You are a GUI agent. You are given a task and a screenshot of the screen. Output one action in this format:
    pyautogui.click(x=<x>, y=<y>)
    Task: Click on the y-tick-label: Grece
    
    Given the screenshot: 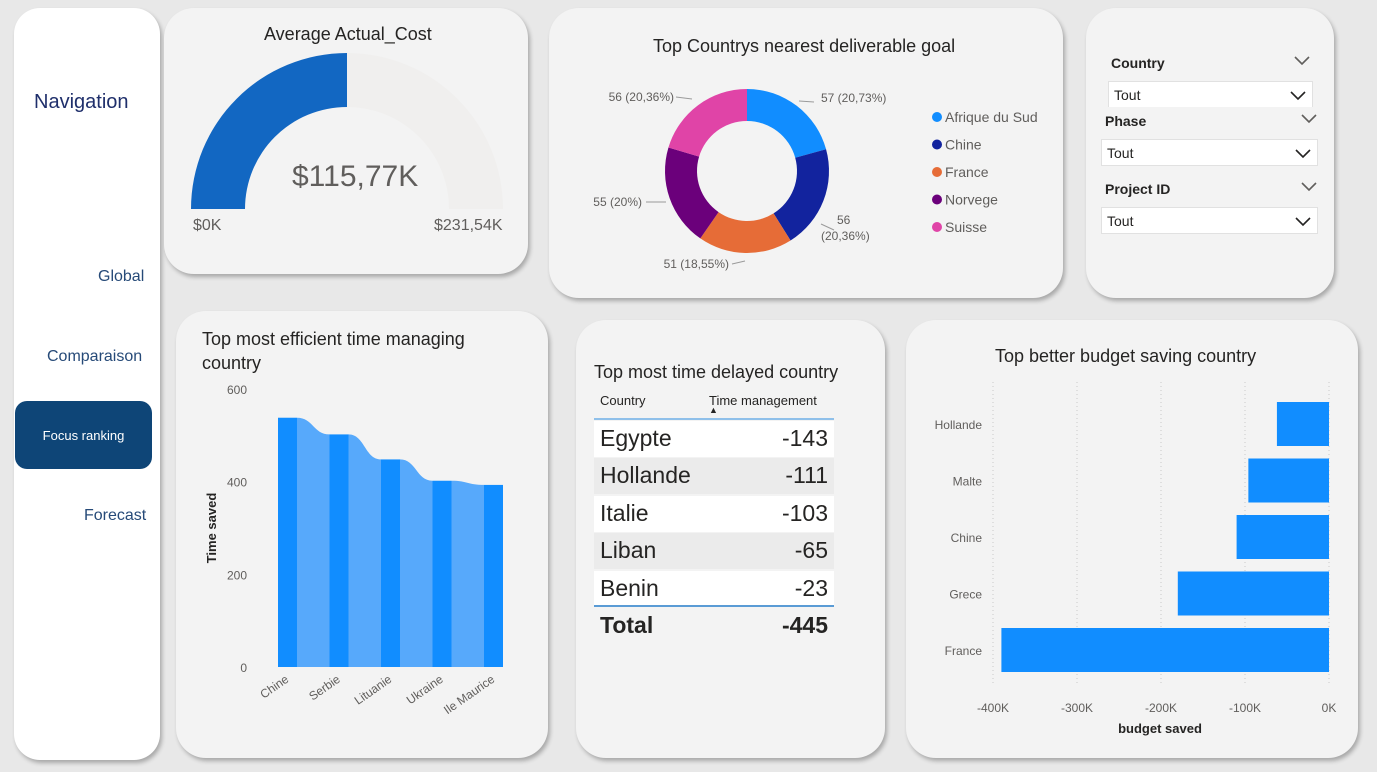 What is the action you would take?
    pyautogui.click(x=965, y=595)
    